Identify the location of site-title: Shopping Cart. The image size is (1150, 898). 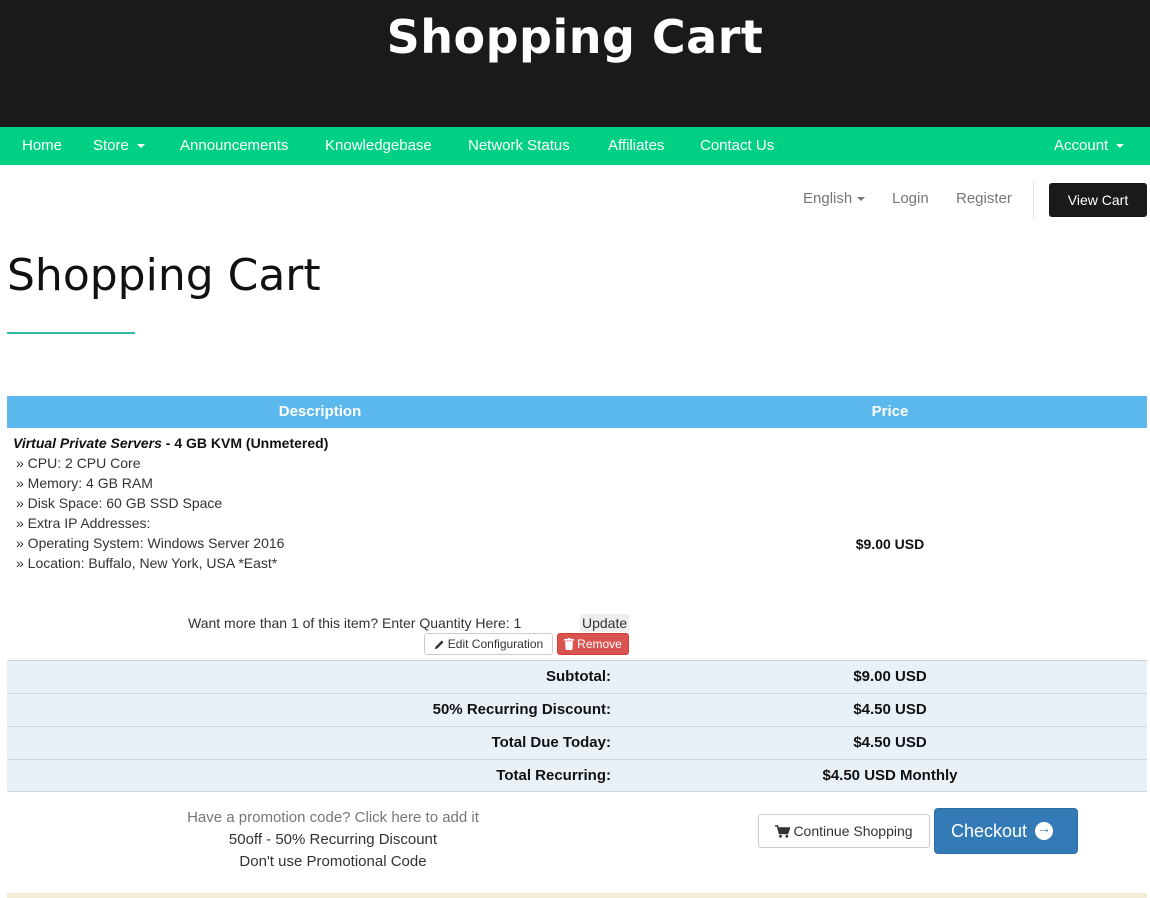
(575, 37).